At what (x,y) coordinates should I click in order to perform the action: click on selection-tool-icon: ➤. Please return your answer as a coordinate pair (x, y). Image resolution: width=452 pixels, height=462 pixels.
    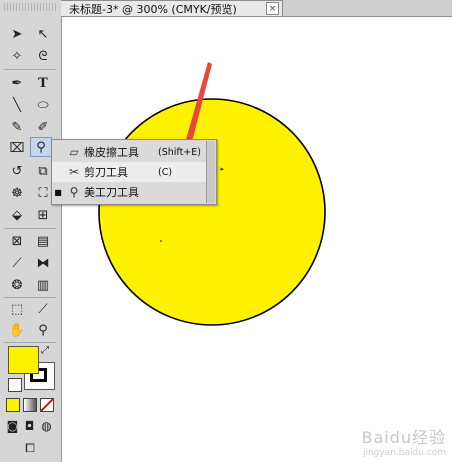
    Looking at the image, I should click on (17, 34).